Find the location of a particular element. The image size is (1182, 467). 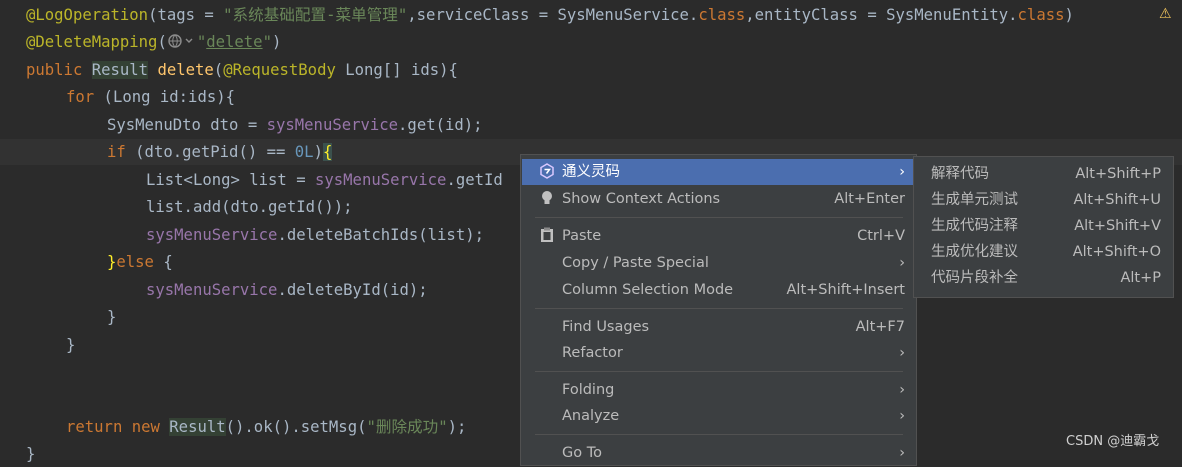

code-line-9: sysMenuService.deleteBatchIds(list); is located at coordinates (315, 235).